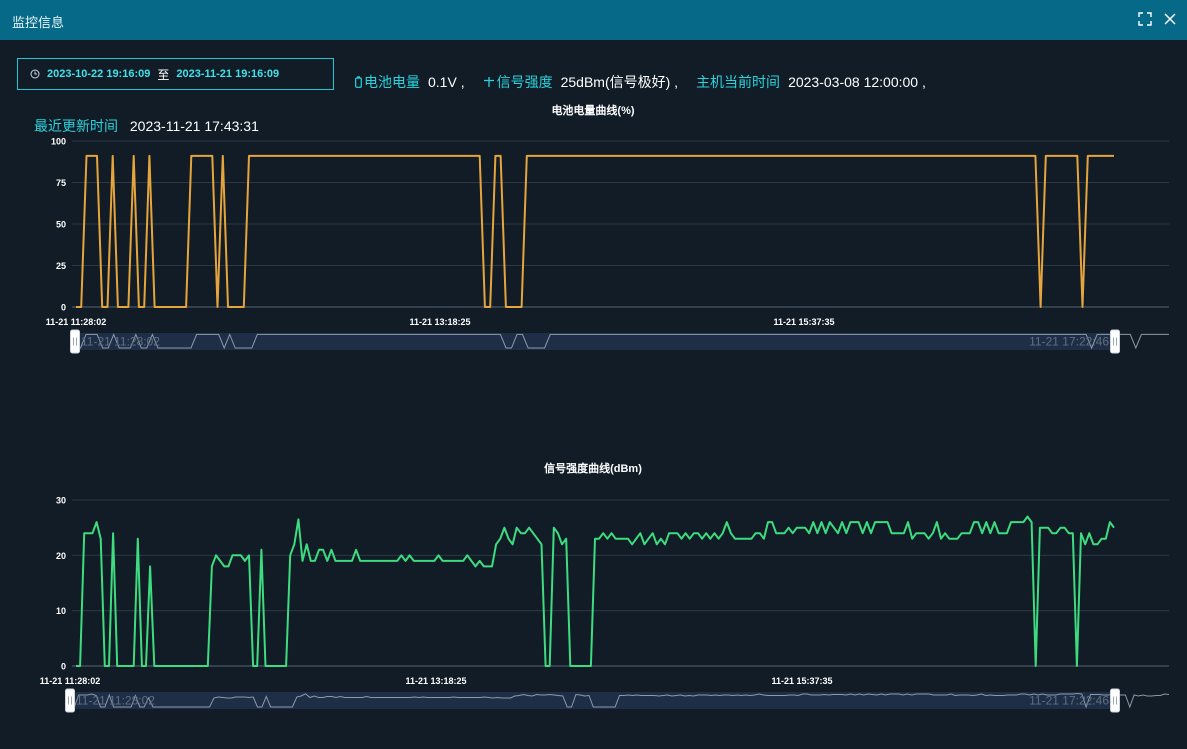 This screenshot has height=749, width=1187. What do you see at coordinates (593, 468) in the screenshot?
I see `chart-title: 信号强度曲线(dBm)` at bounding box center [593, 468].